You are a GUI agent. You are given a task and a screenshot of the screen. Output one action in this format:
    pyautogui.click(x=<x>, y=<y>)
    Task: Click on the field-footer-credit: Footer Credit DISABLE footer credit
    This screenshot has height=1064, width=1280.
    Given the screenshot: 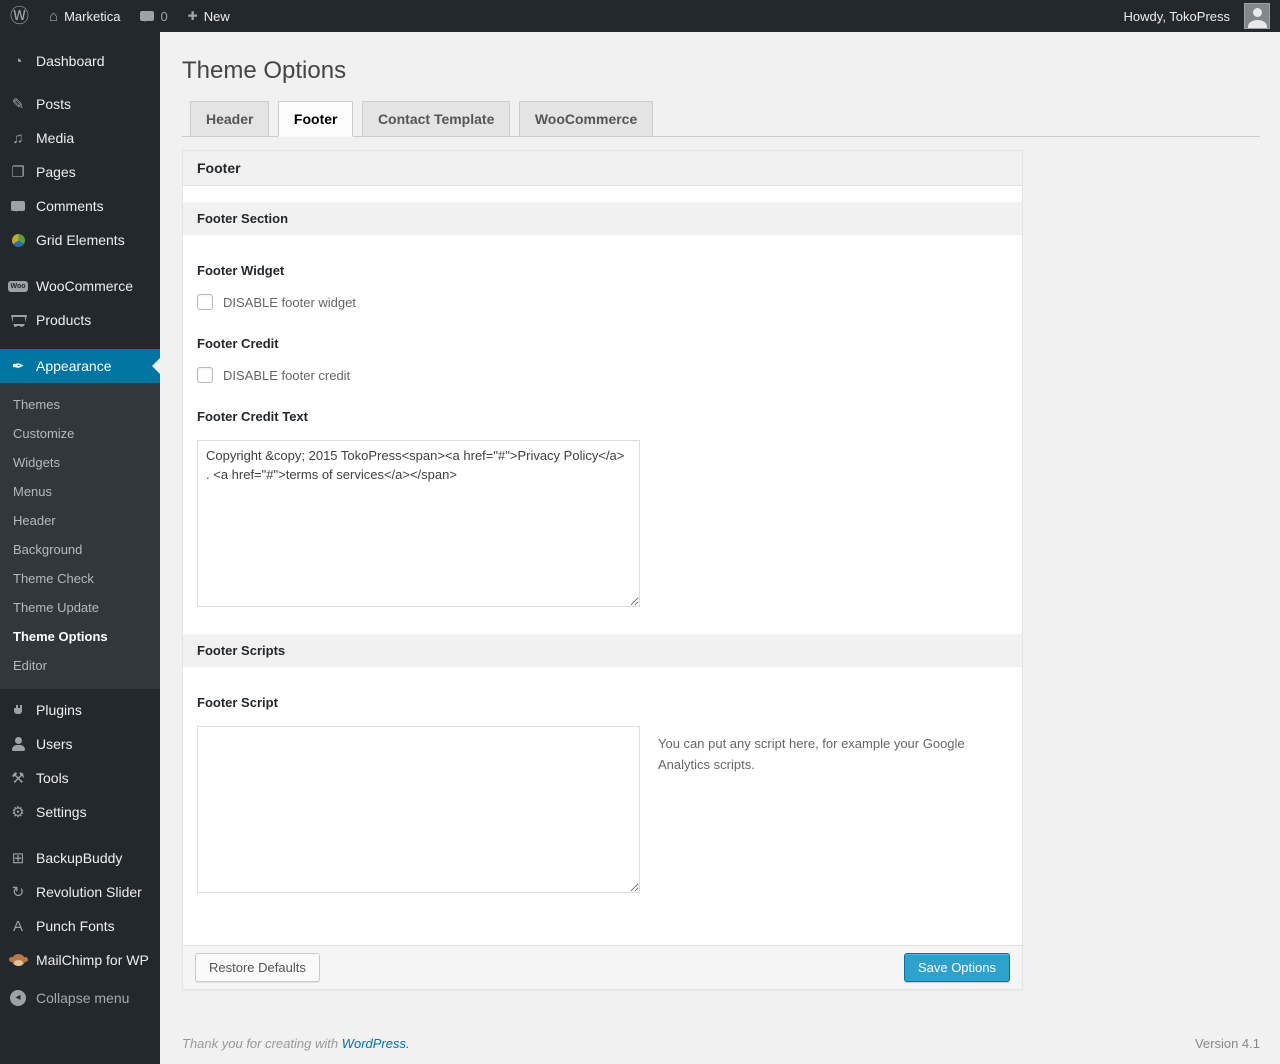 What is the action you would take?
    pyautogui.click(x=602, y=360)
    